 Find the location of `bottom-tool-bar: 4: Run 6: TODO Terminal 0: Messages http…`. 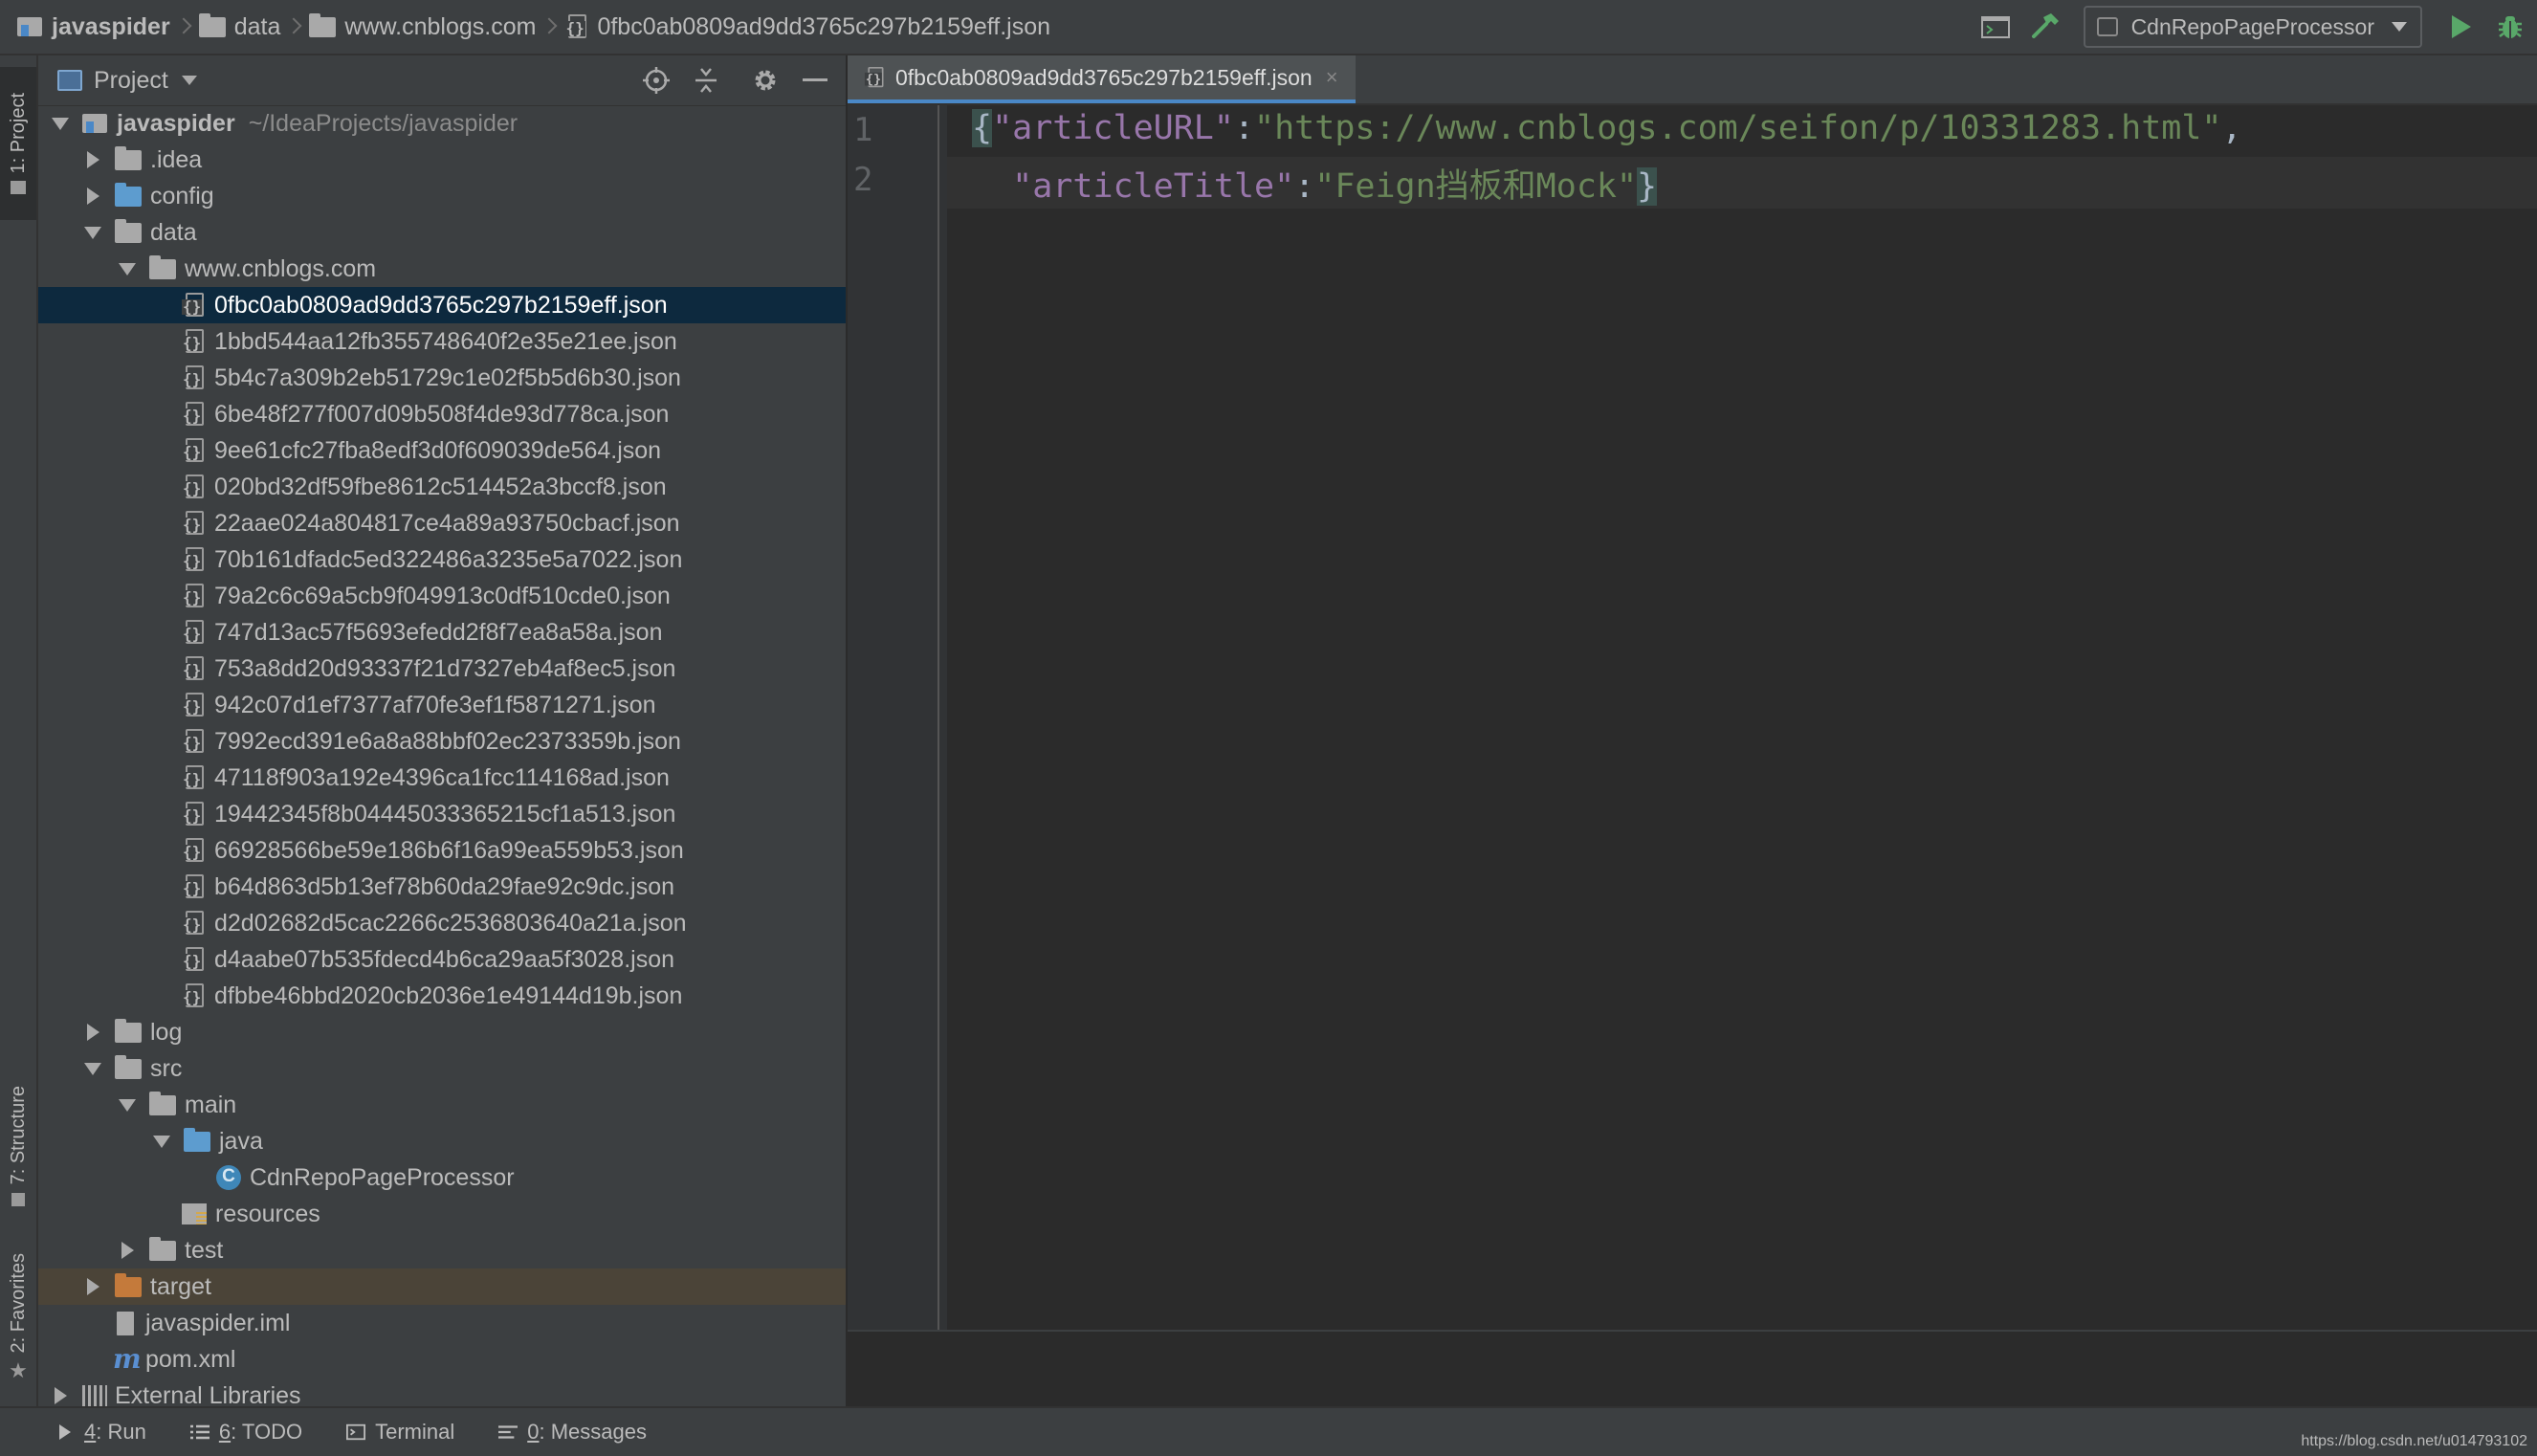

bottom-tool-bar: 4: Run 6: TODO Terminal 0: Messages http… is located at coordinates (1268, 1431).